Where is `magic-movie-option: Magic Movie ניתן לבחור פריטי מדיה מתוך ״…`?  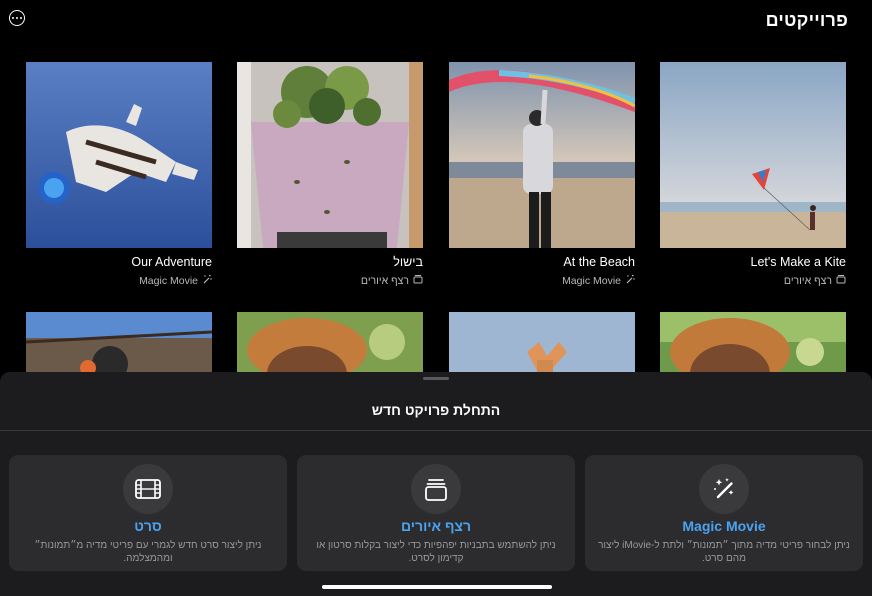 magic-movie-option: Magic Movie ניתן לבחור פריטי מדיה מתוך ״… is located at coordinates (724, 513).